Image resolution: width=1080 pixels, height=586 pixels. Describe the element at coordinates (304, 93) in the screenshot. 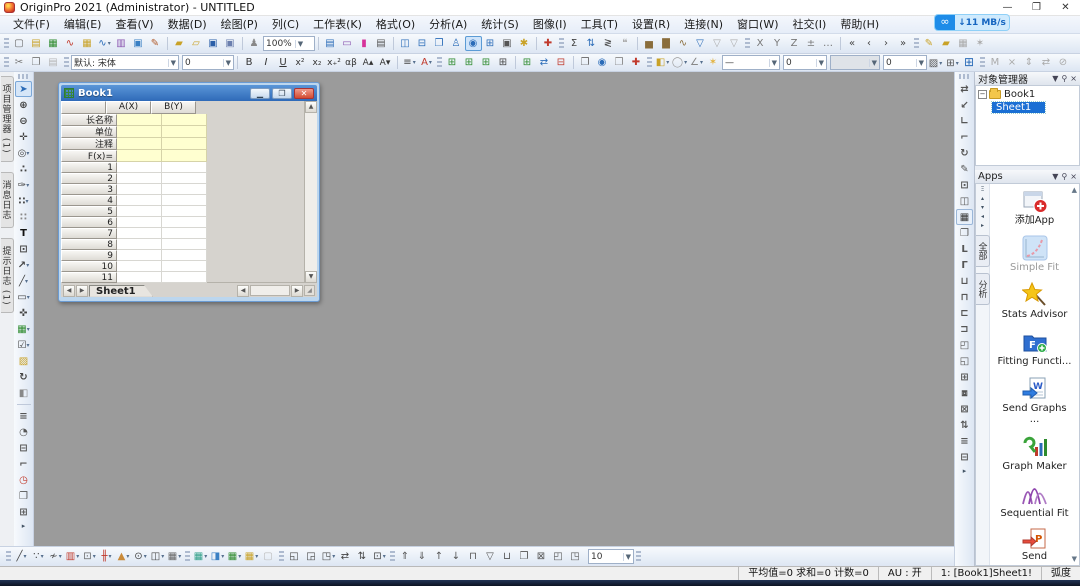

I see `book1-close-button: ✕` at that location.